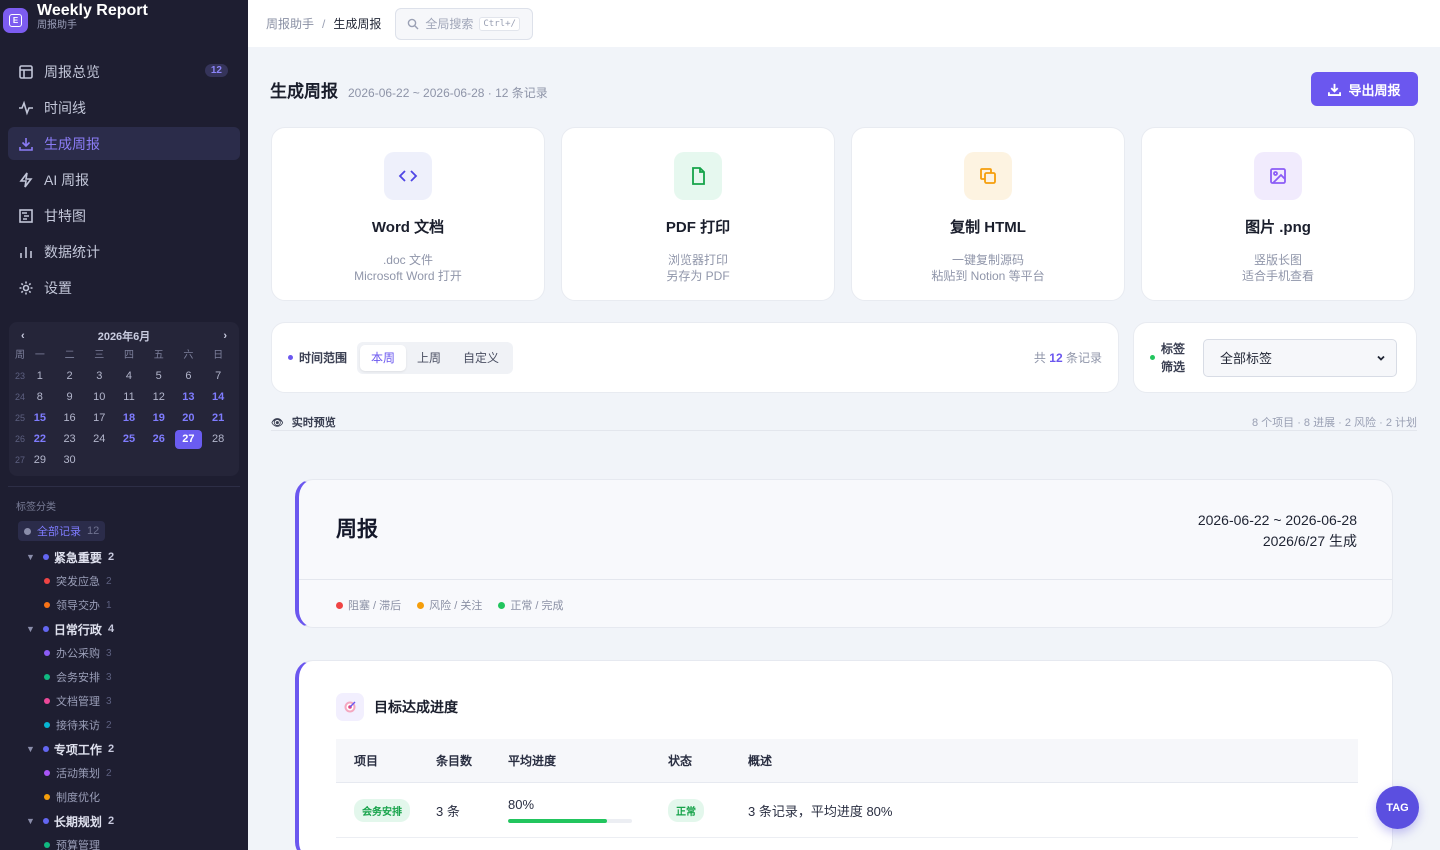 Image resolution: width=1440 pixels, height=850 pixels. What do you see at coordinates (1334, 422) in the screenshot?
I see `preview-stats: 8 个项目 · 8 进展 · 2 风险 · 2 计划` at bounding box center [1334, 422].